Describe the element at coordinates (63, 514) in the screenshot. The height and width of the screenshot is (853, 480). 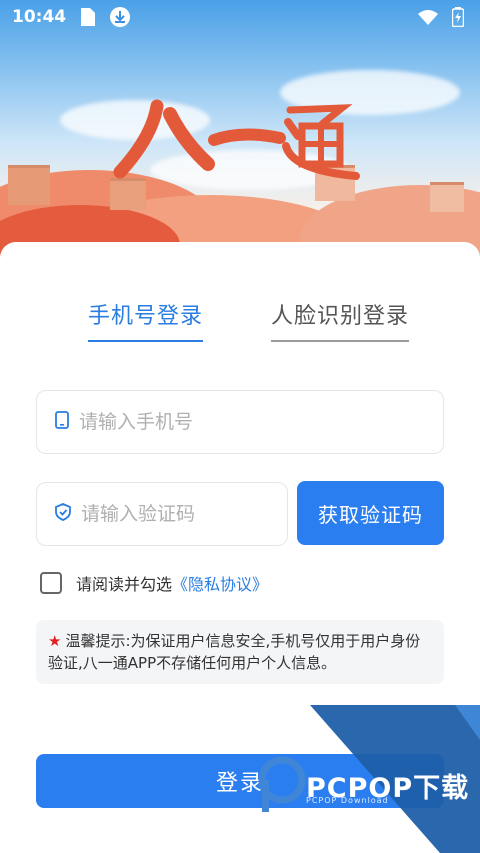
I see `shield-icon` at that location.